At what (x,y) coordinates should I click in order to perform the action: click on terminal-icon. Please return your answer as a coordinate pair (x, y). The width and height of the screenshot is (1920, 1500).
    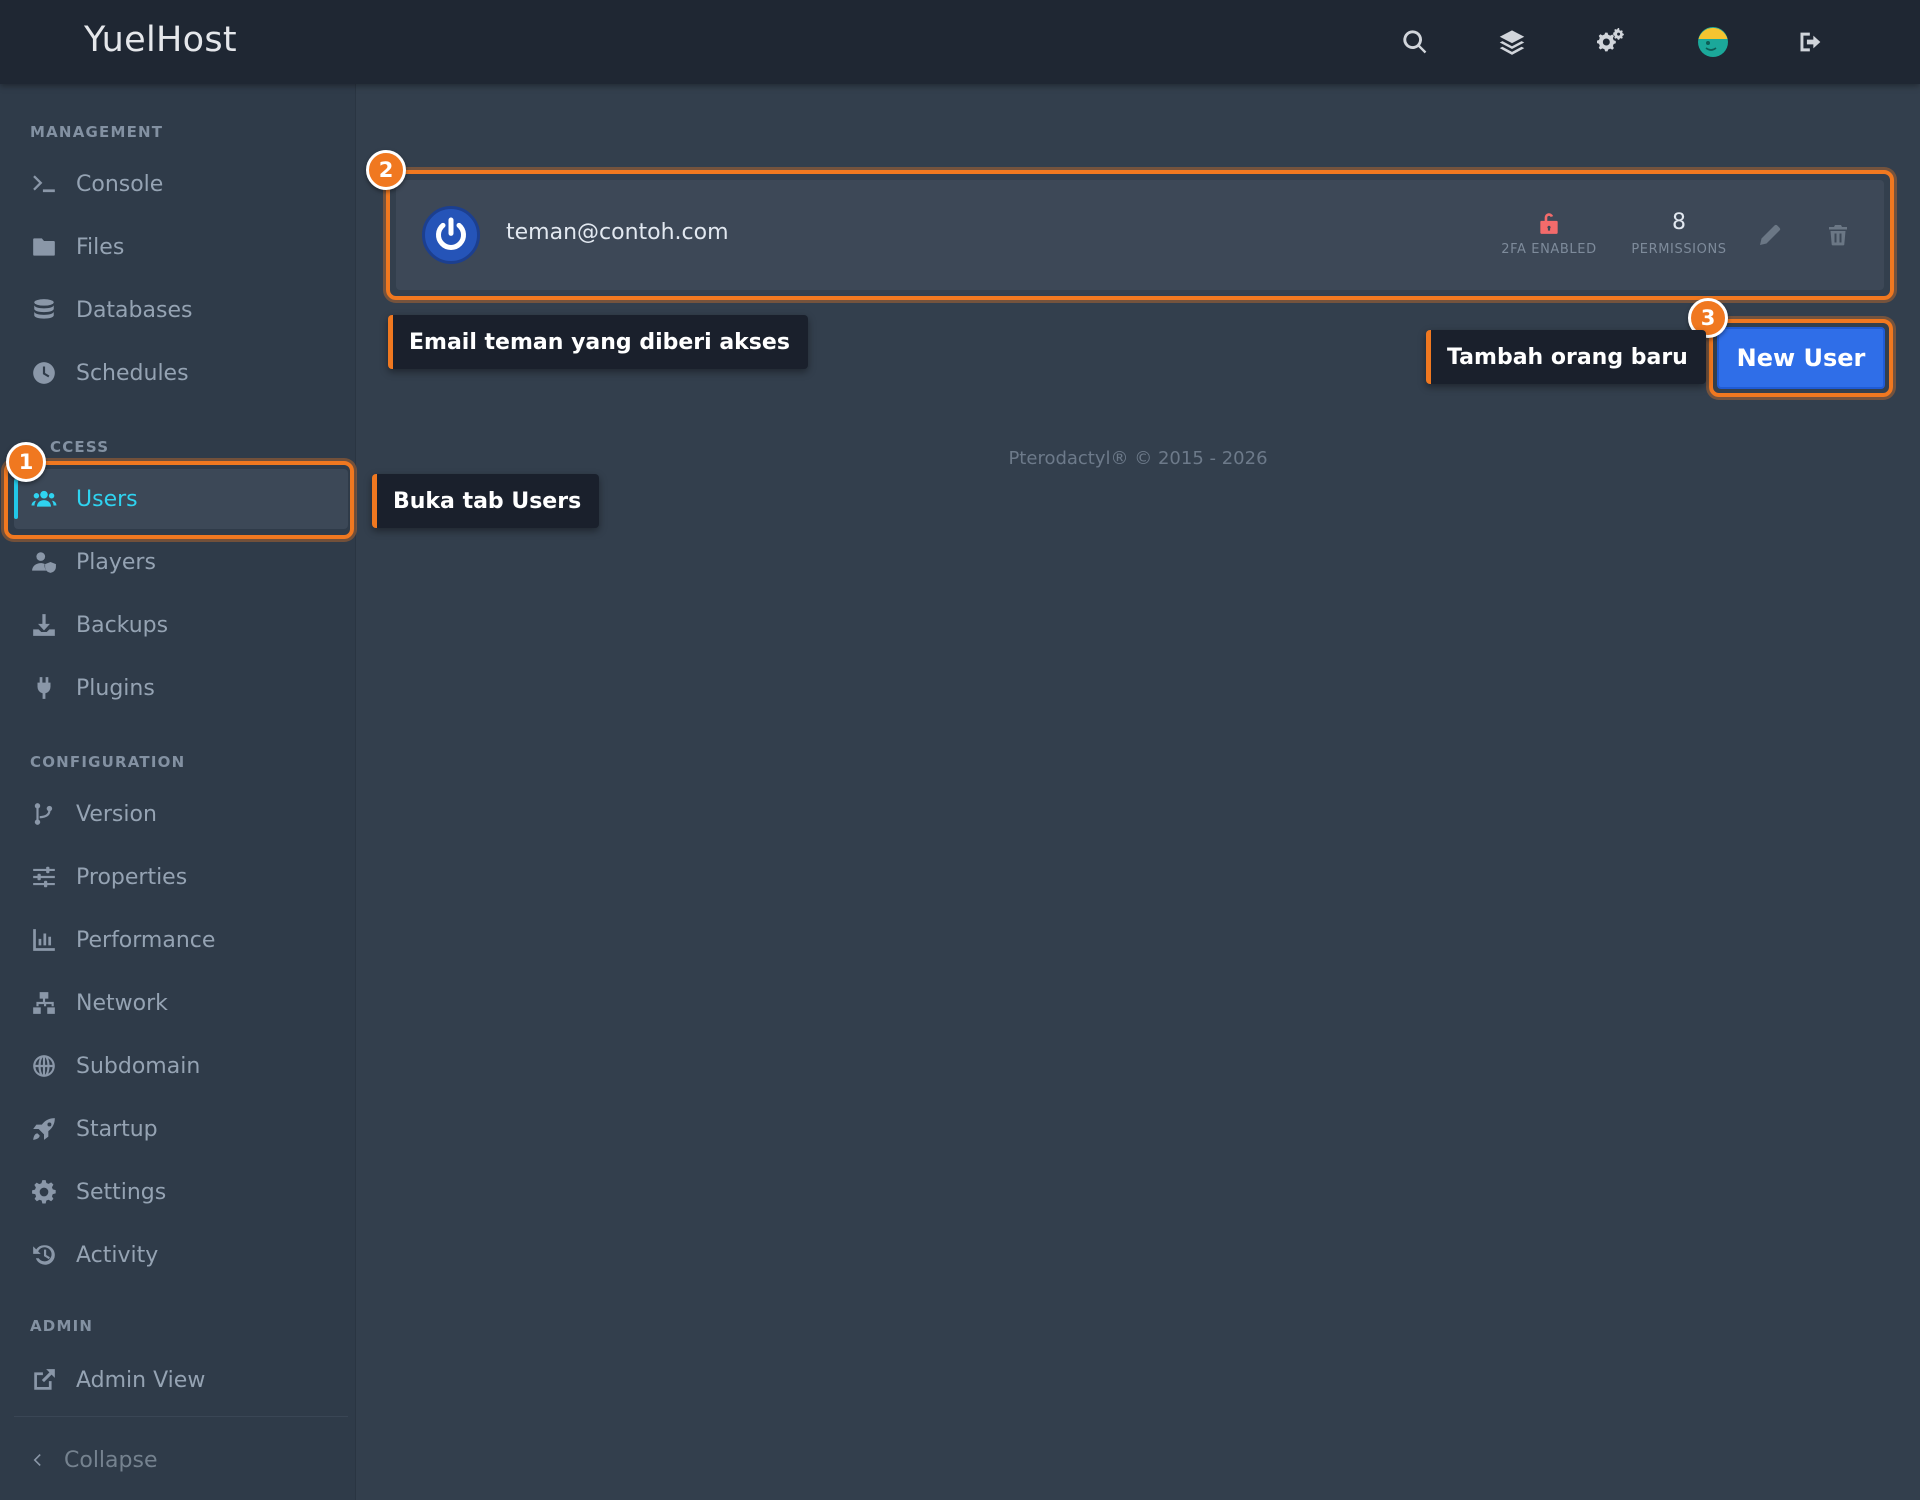
    Looking at the image, I should click on (44, 184).